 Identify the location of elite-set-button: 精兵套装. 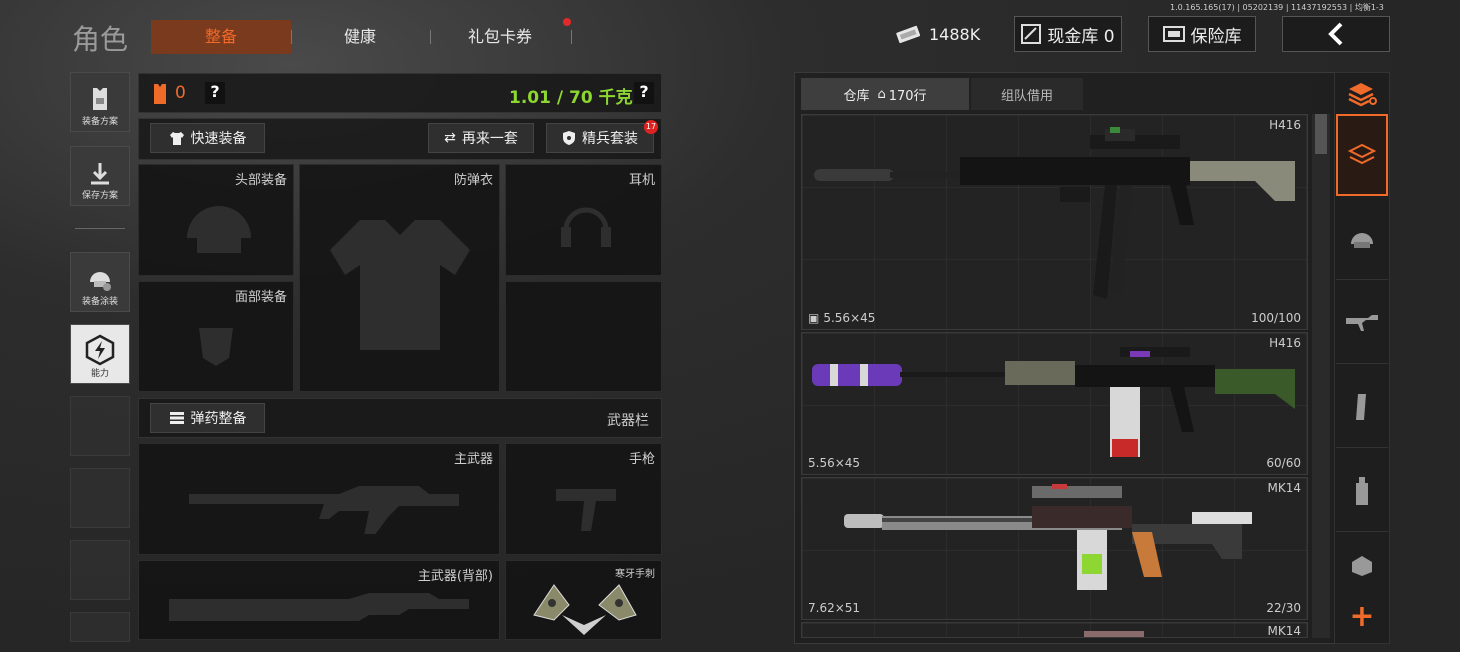
(600, 138).